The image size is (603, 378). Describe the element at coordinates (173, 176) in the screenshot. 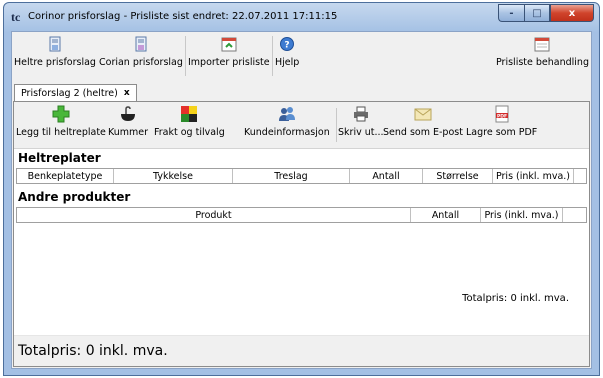

I see `column-header: Tykkelse` at that location.